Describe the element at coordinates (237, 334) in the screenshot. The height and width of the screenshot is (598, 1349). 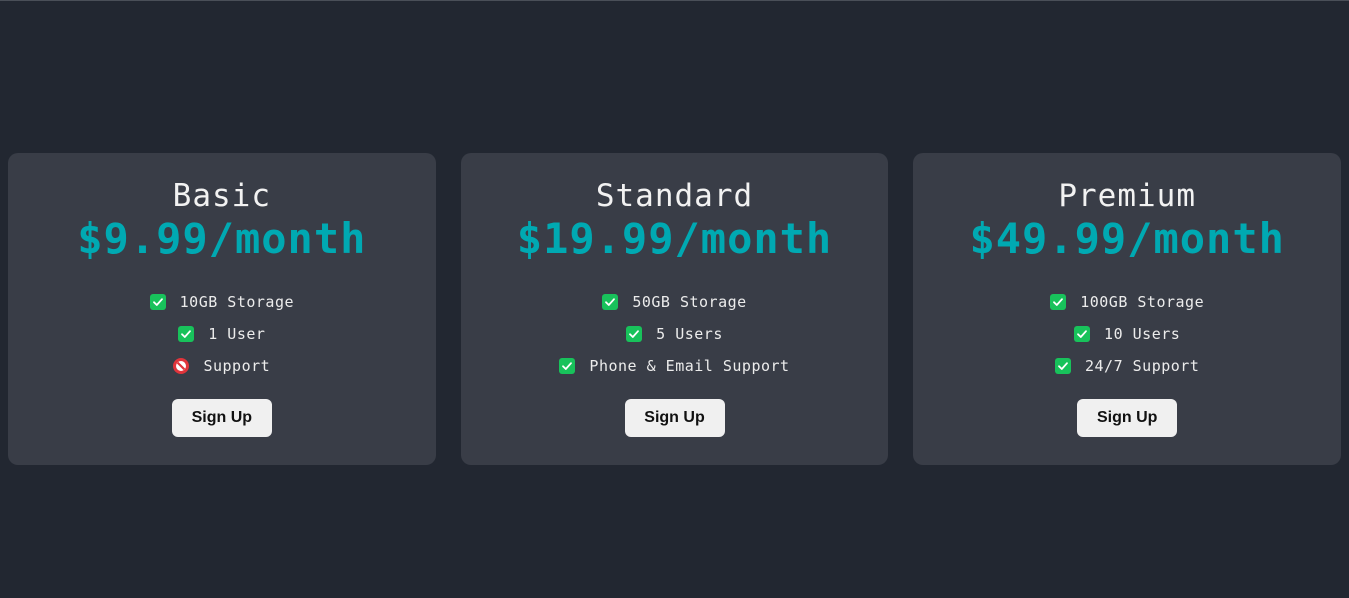
I see `feature-label: 1 User` at that location.